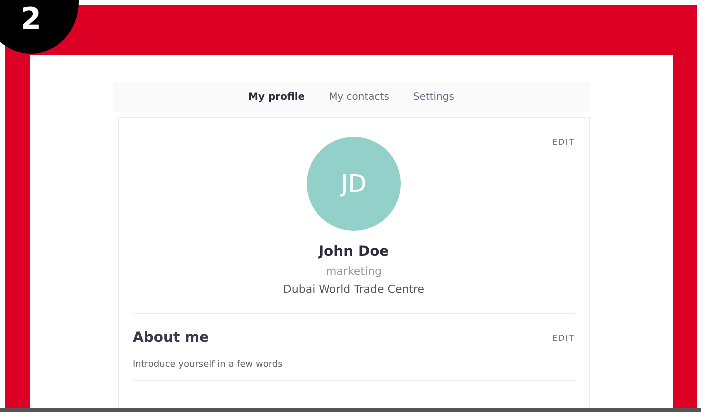 This screenshot has height=412, width=701. I want to click on user-role: marketing, so click(354, 271).